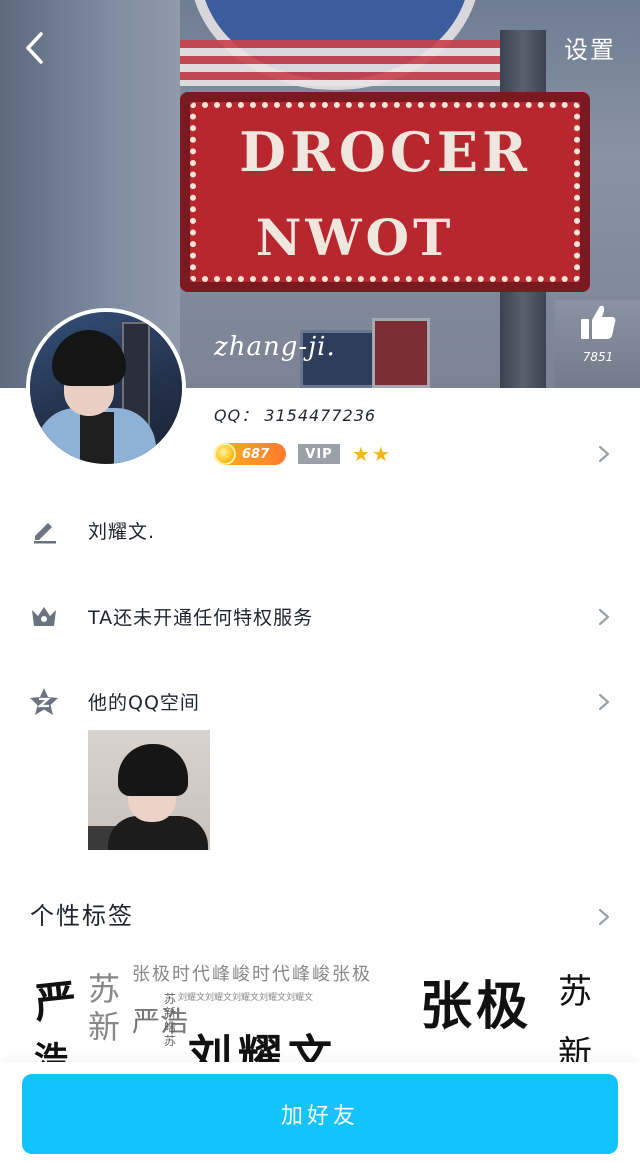 This screenshot has height=1162, width=640. Describe the element at coordinates (122, 531) in the screenshot. I see `signature-text: 刘耀文.` at that location.